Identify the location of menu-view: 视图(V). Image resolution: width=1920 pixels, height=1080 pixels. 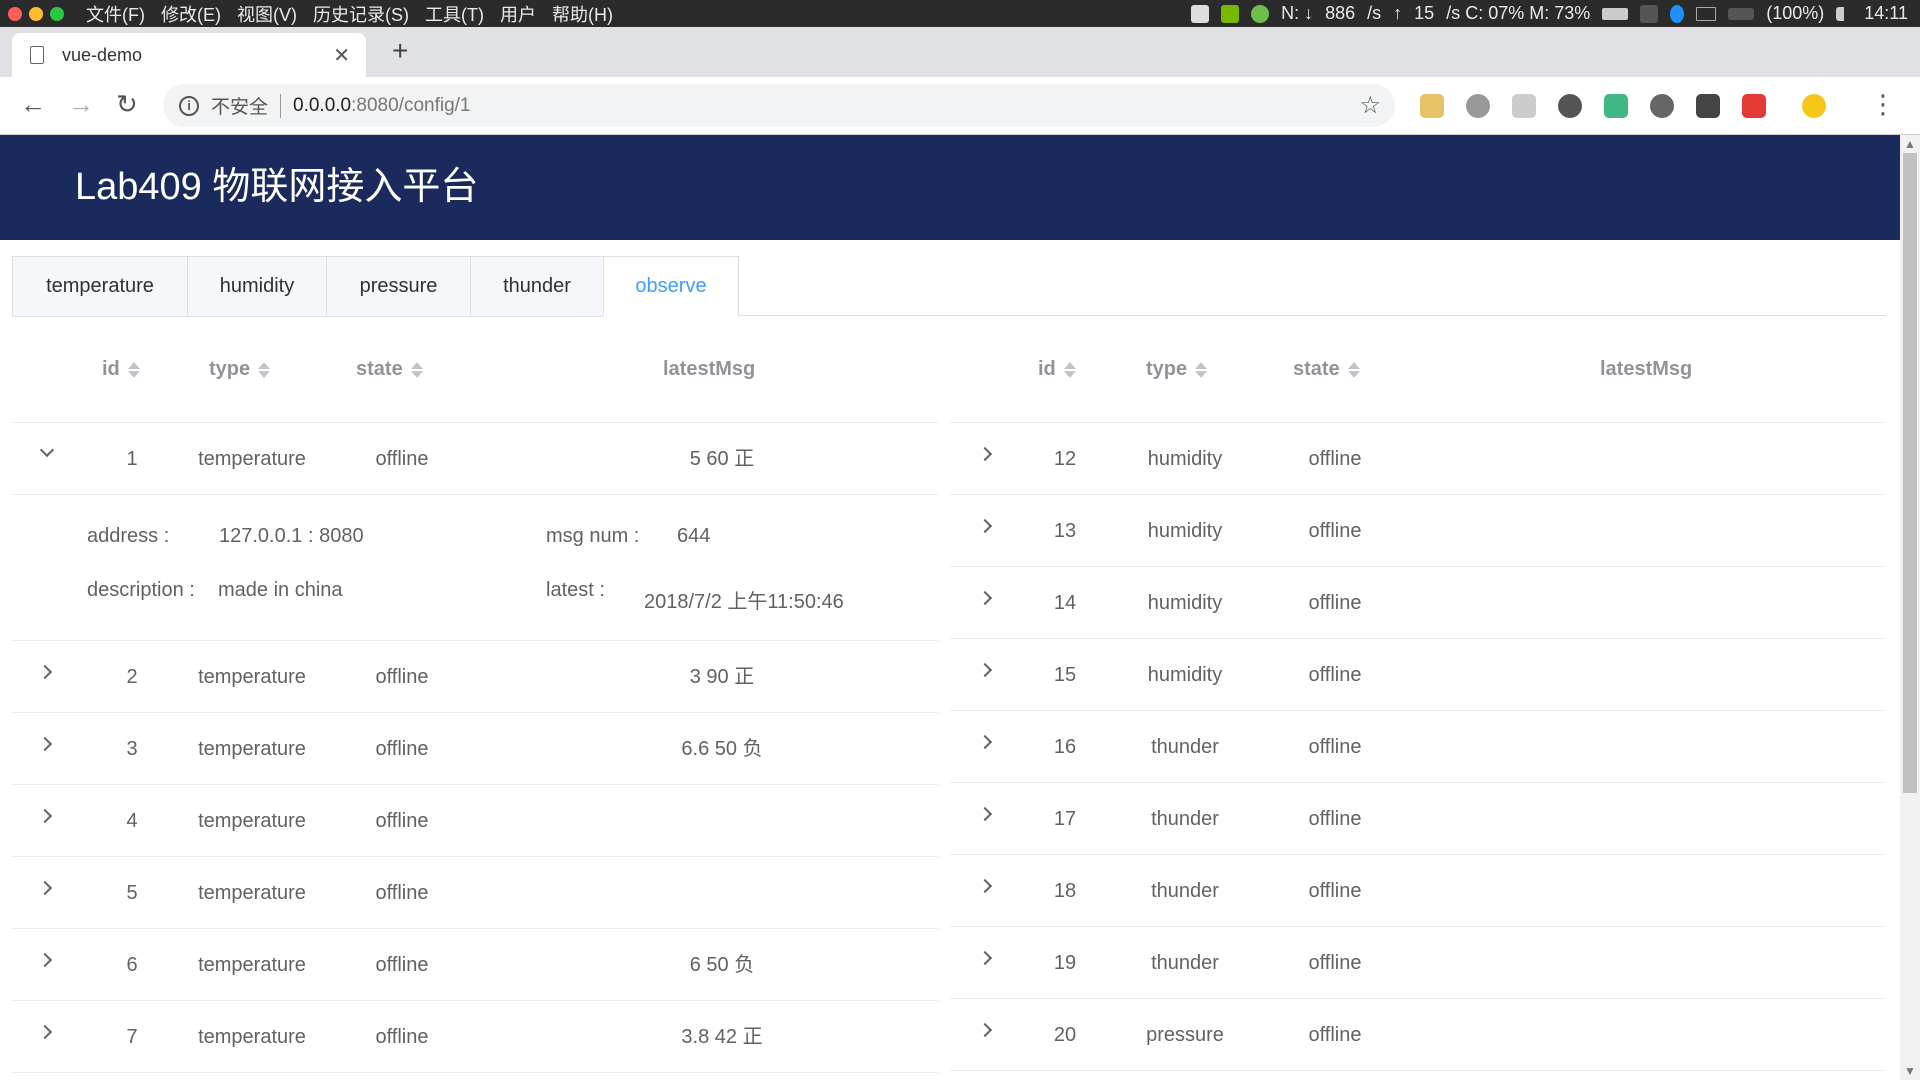
(267, 14).